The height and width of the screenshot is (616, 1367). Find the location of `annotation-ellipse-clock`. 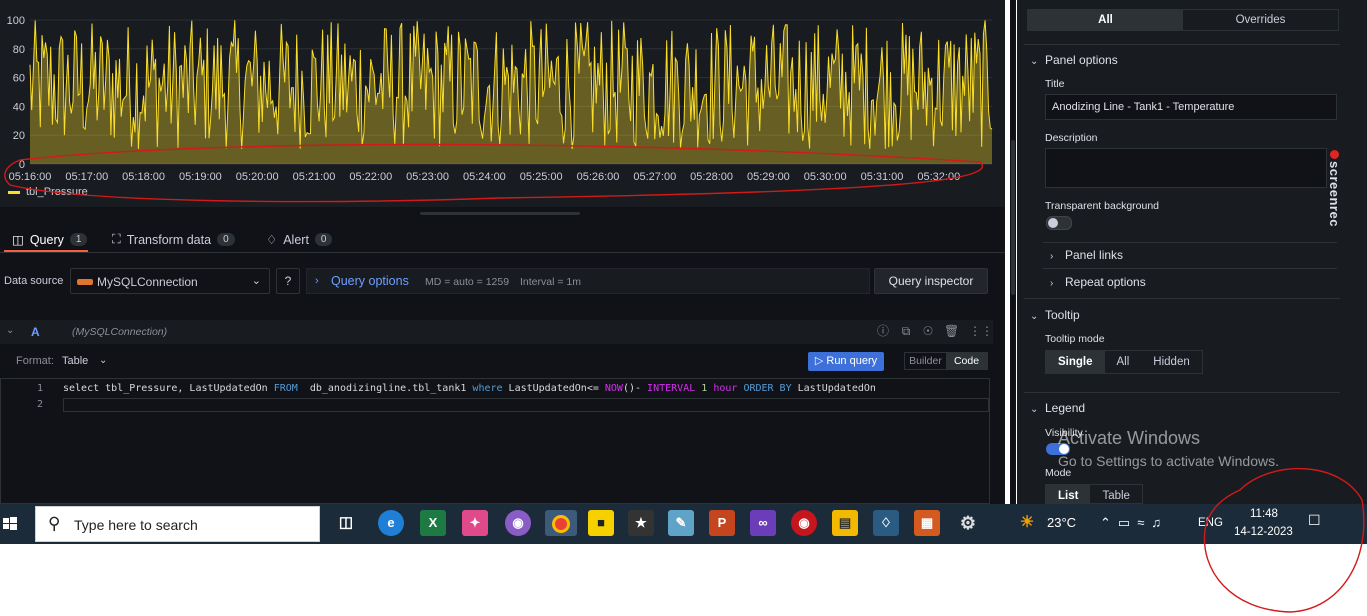

annotation-ellipse-clock is located at coordinates (1284, 540).